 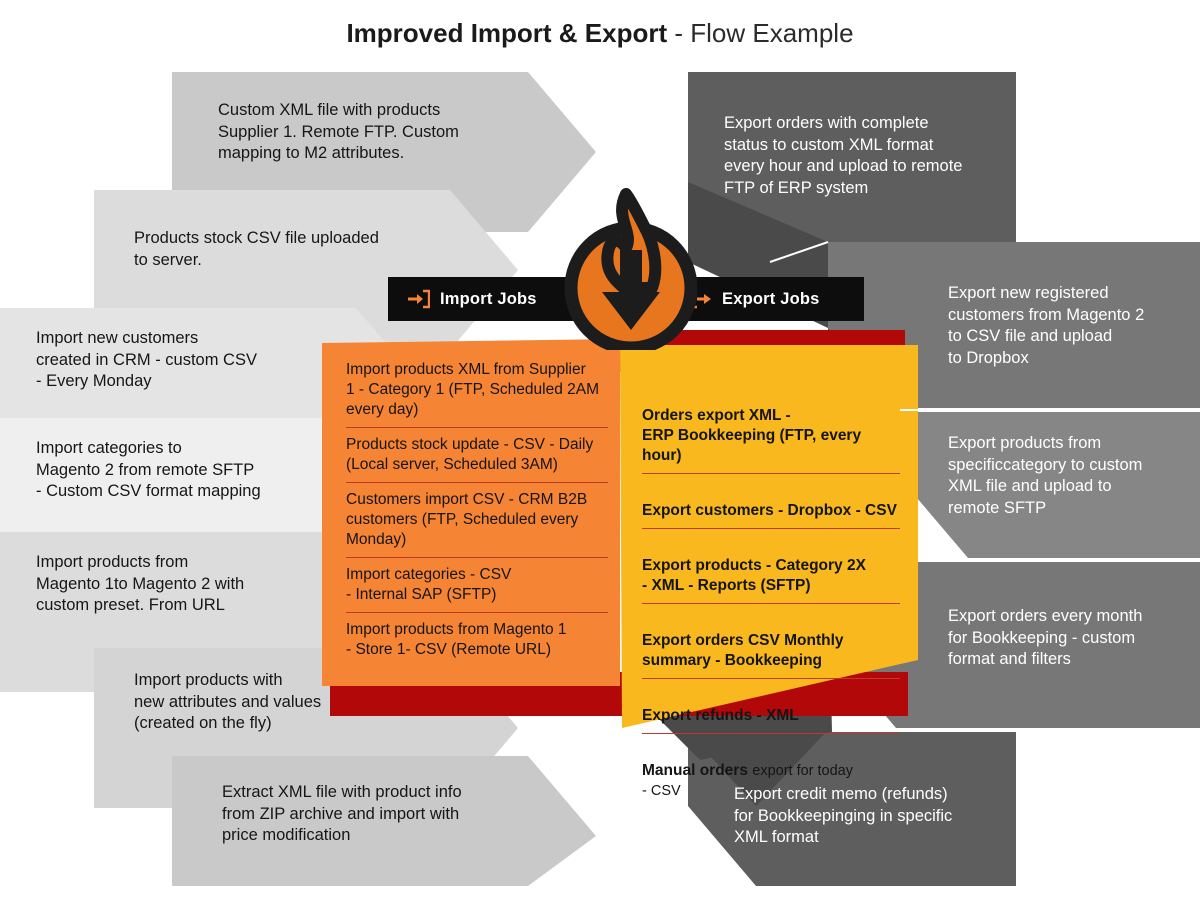 What do you see at coordinates (771, 774) in the screenshot?
I see `export-job-item: Manual orders export for today - CSV` at bounding box center [771, 774].